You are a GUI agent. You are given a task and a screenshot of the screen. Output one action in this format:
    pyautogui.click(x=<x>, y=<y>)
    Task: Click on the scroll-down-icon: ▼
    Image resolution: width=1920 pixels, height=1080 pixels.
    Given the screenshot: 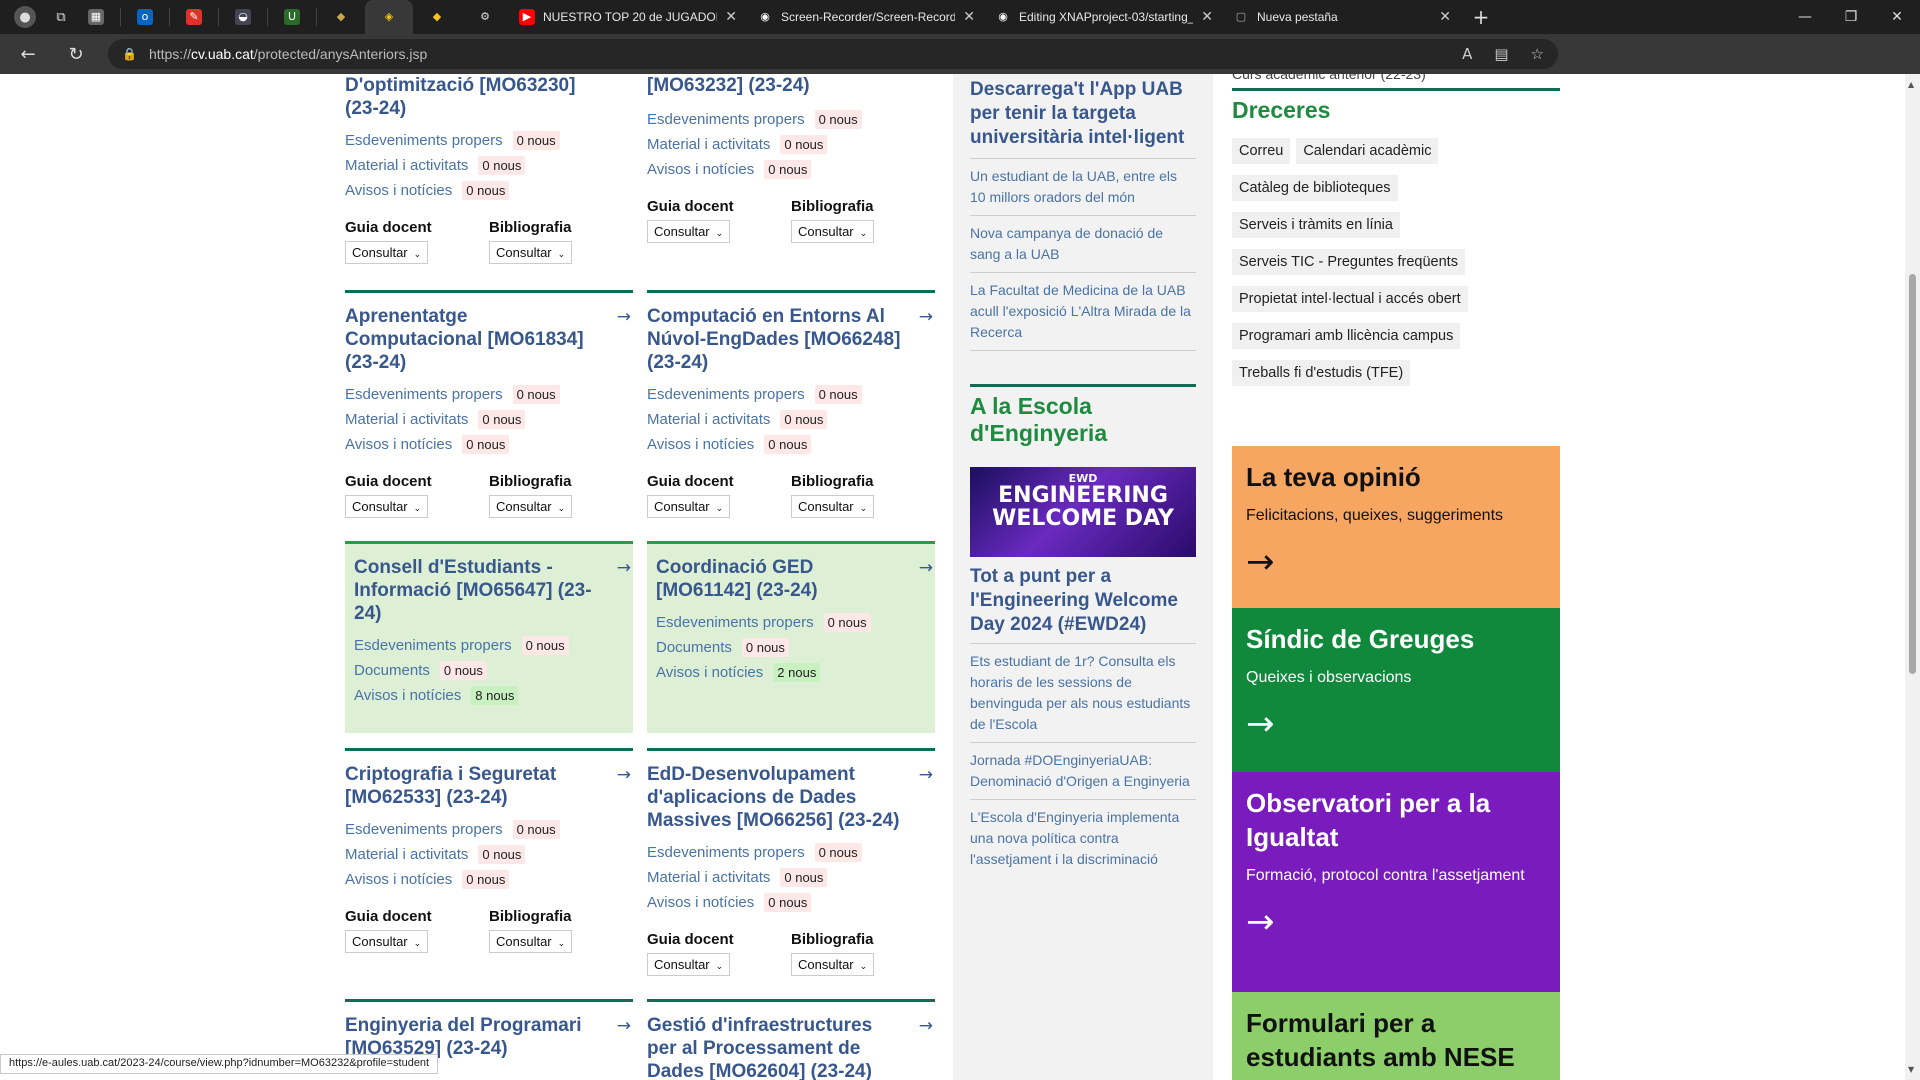 What is the action you would take?
    pyautogui.click(x=1911, y=1069)
    